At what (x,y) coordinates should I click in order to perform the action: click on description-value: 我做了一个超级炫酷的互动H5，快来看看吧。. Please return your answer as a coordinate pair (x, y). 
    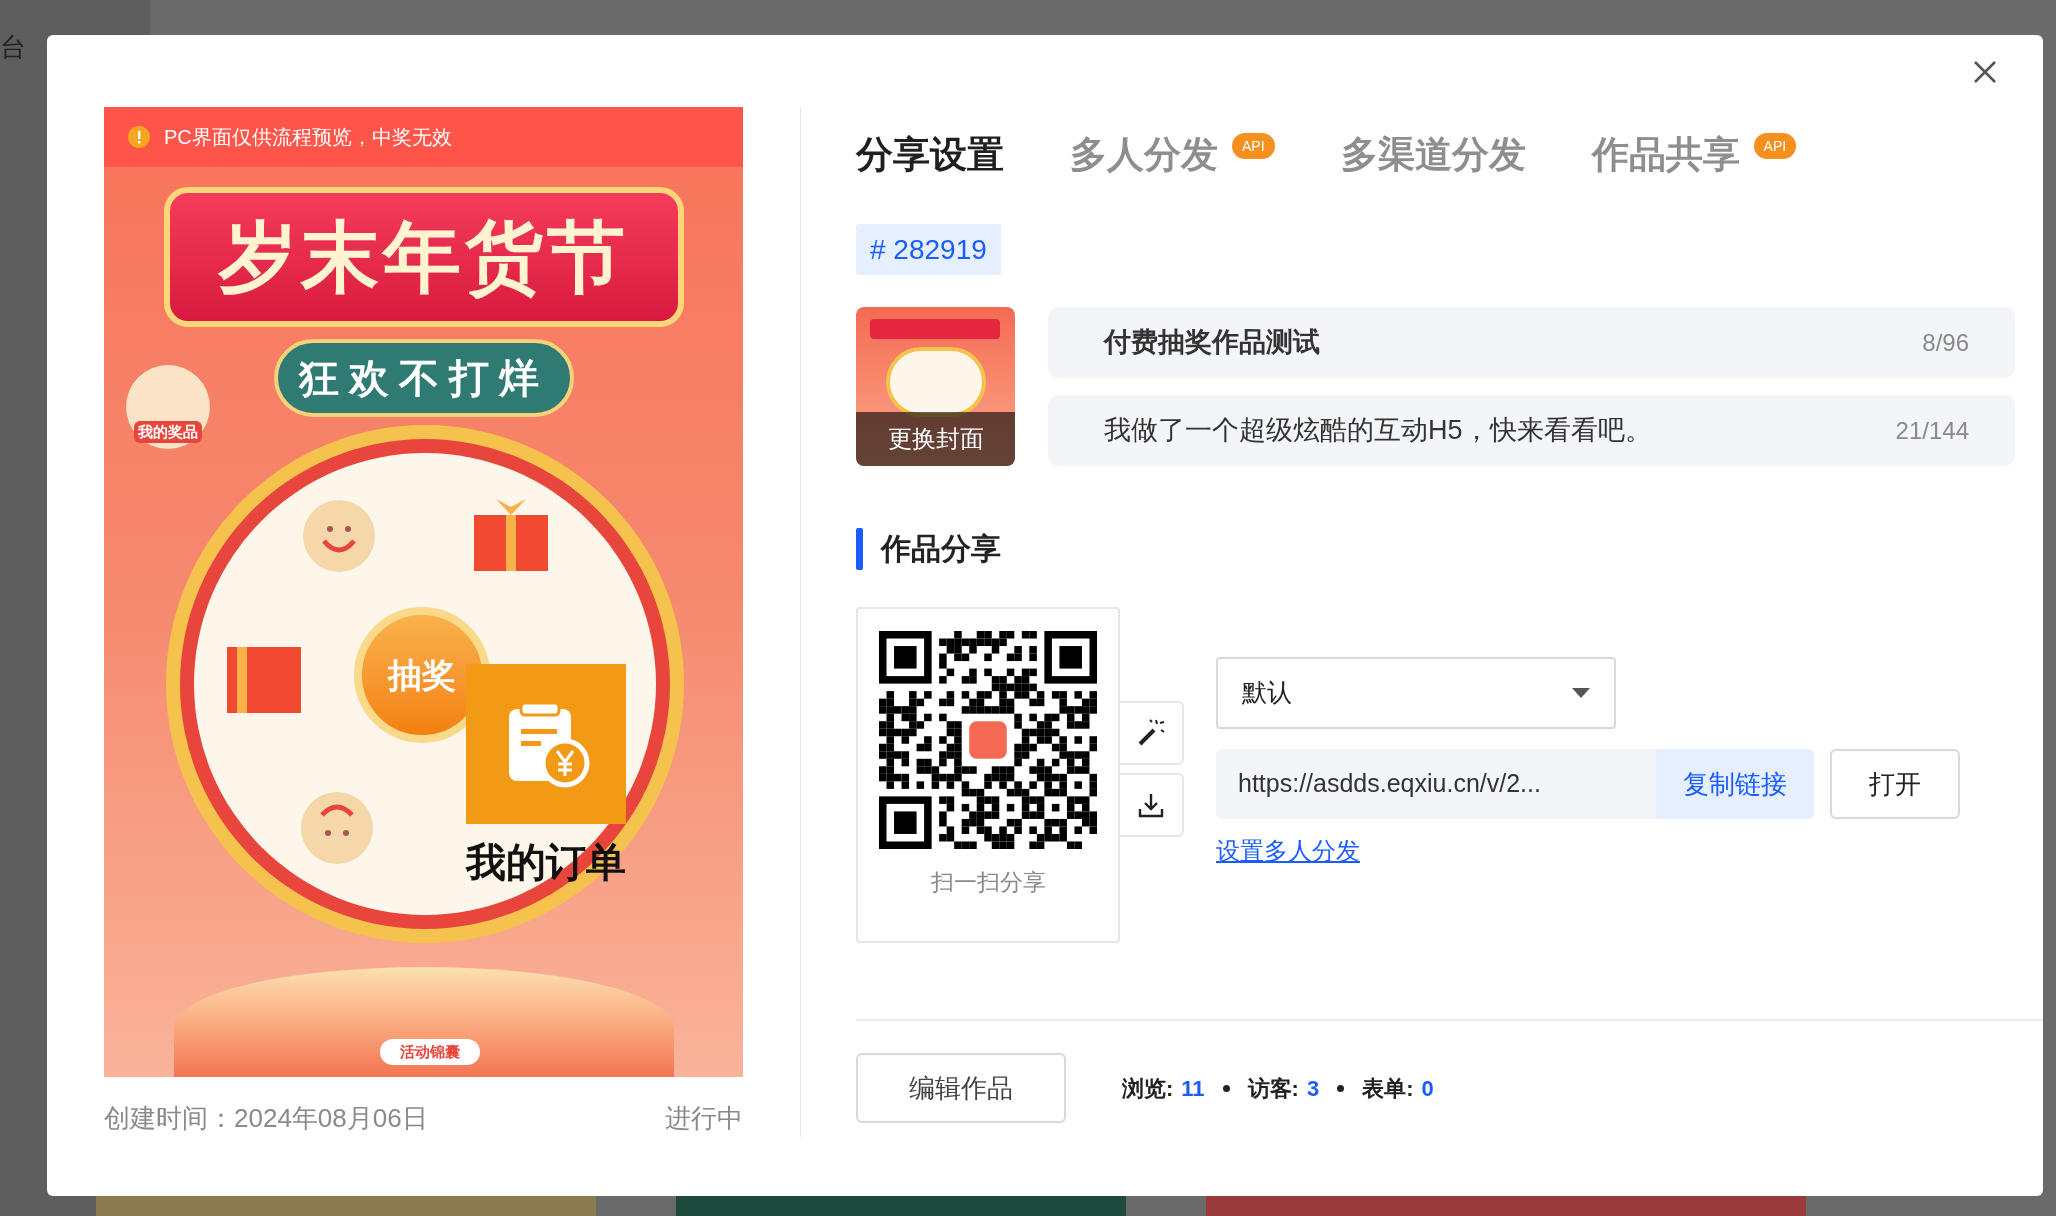
    Looking at the image, I should click on (1378, 431).